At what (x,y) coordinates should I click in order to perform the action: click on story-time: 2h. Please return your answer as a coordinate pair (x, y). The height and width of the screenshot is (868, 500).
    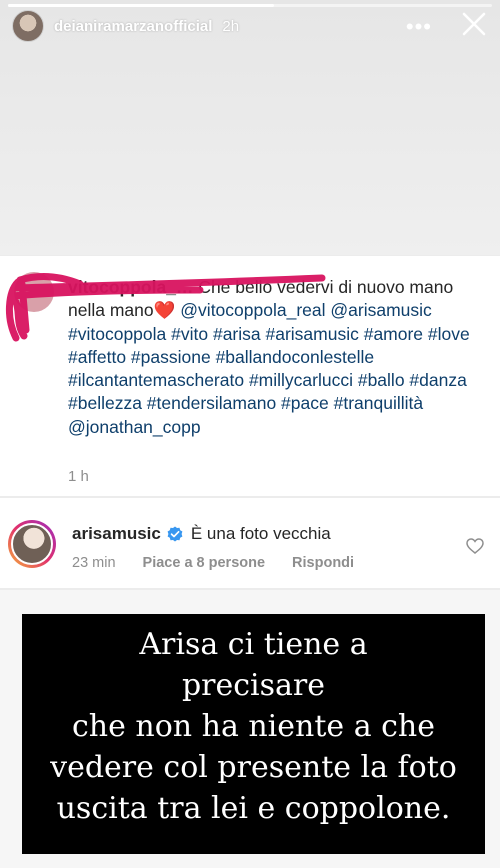
    Looking at the image, I should click on (231, 26).